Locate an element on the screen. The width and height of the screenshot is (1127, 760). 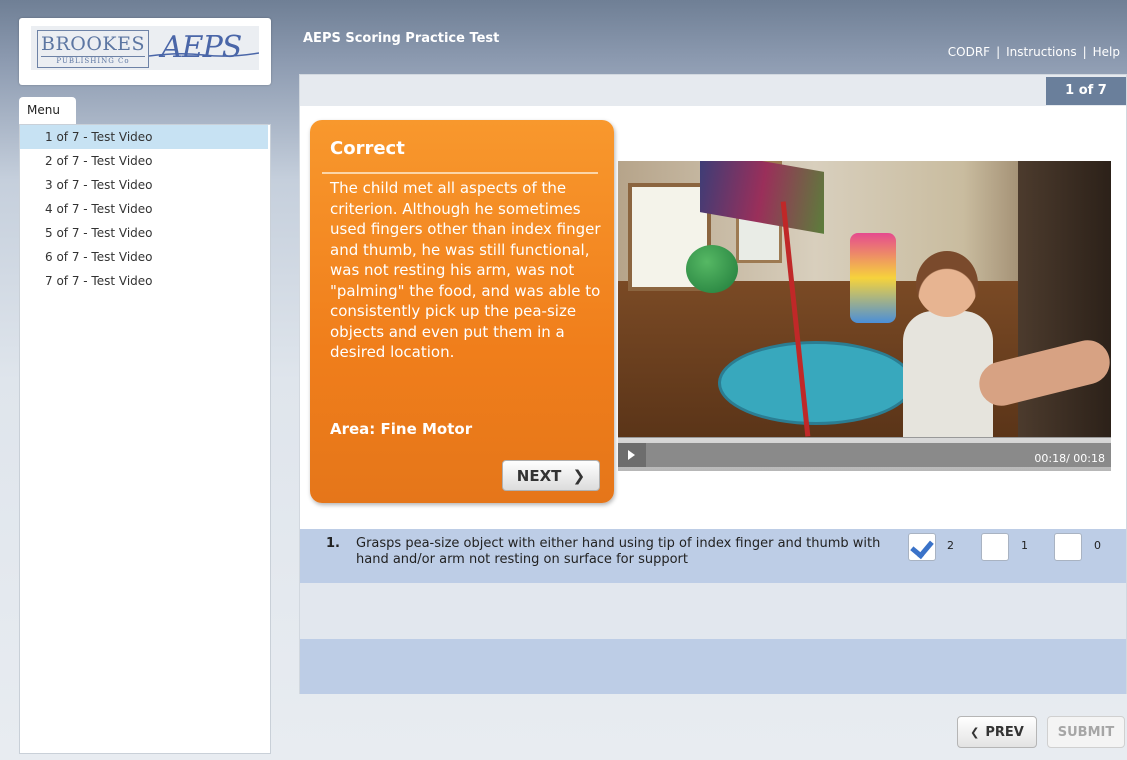
score-0-label: 0 is located at coordinates (1097, 545).